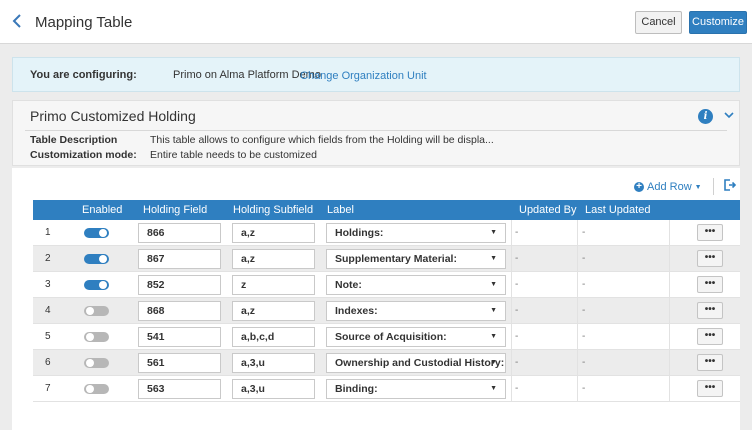 Image resolution: width=752 pixels, height=430 pixels. I want to click on holding-field-input: 561, so click(179, 363).